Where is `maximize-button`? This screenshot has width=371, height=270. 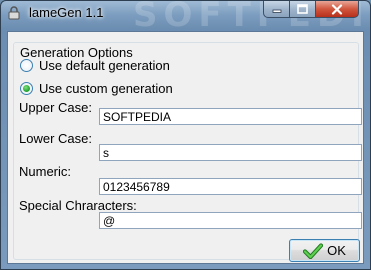 maximize-button is located at coordinates (303, 9).